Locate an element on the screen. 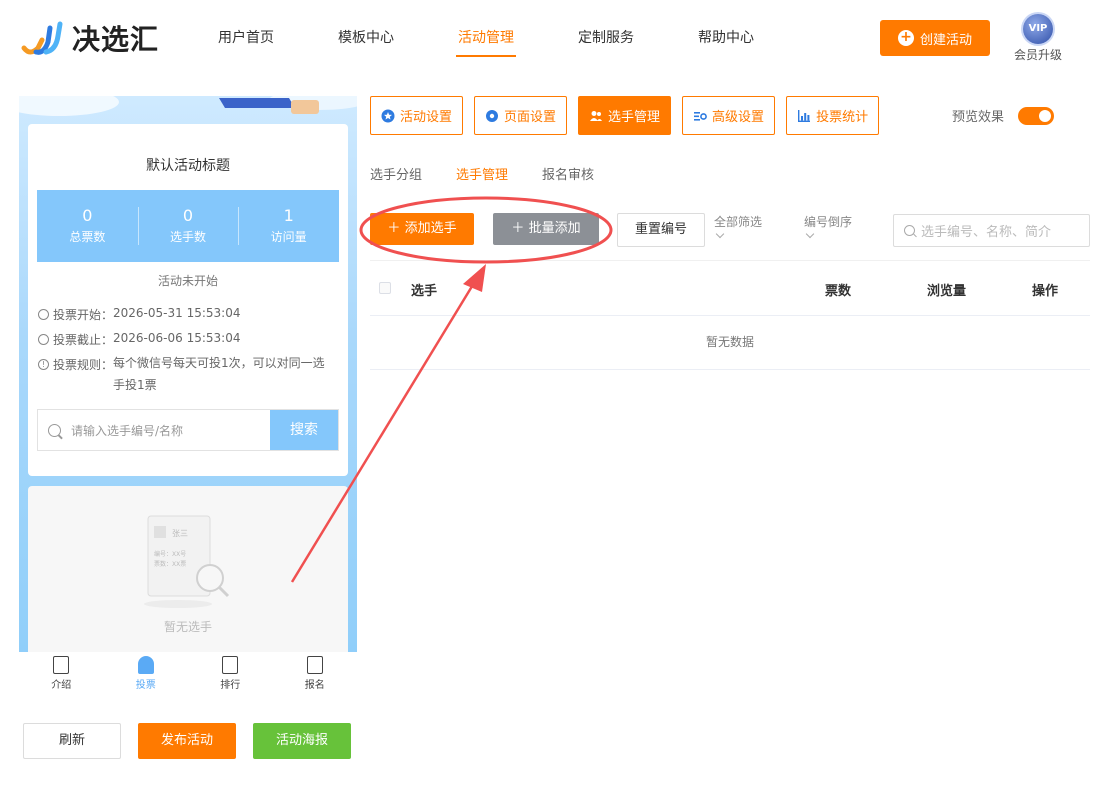  vote-start-line: 投票开始： 2026-05-31 15:53:04 is located at coordinates (139, 314).